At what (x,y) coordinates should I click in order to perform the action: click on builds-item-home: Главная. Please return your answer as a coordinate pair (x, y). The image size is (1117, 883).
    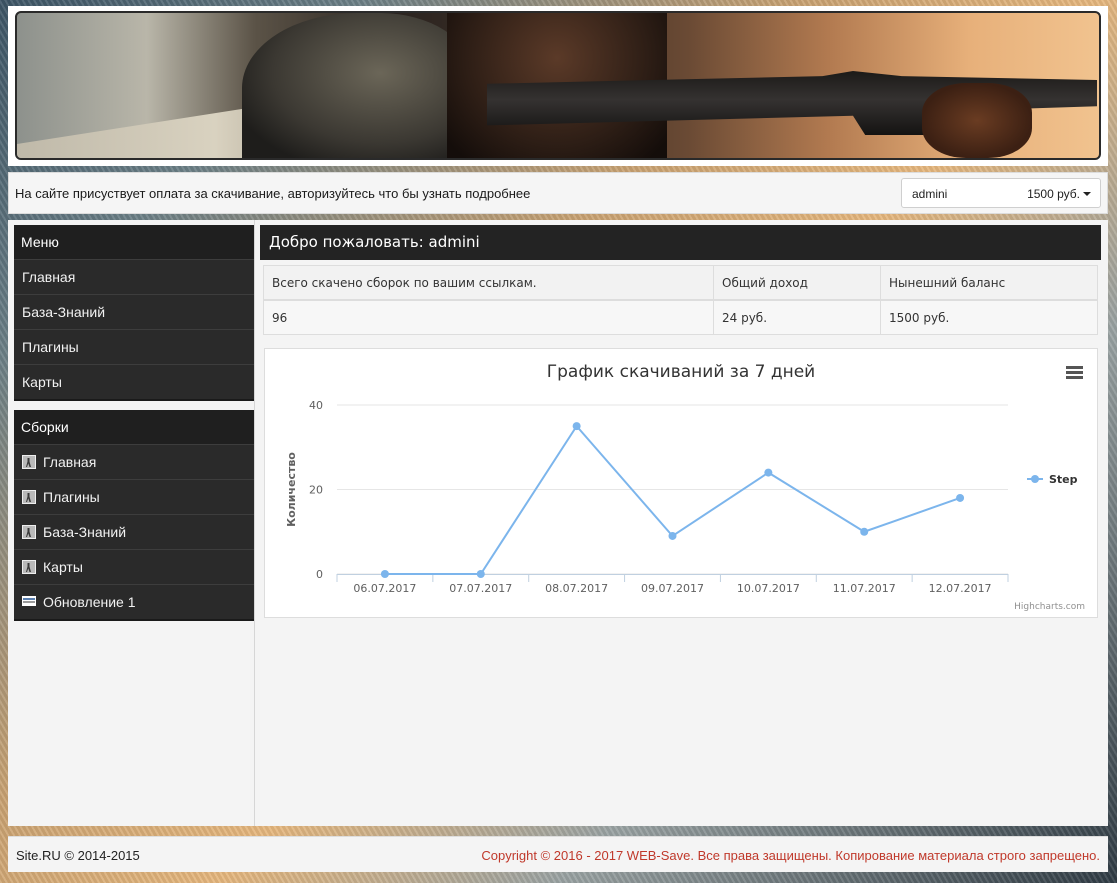
    Looking at the image, I should click on (134, 461).